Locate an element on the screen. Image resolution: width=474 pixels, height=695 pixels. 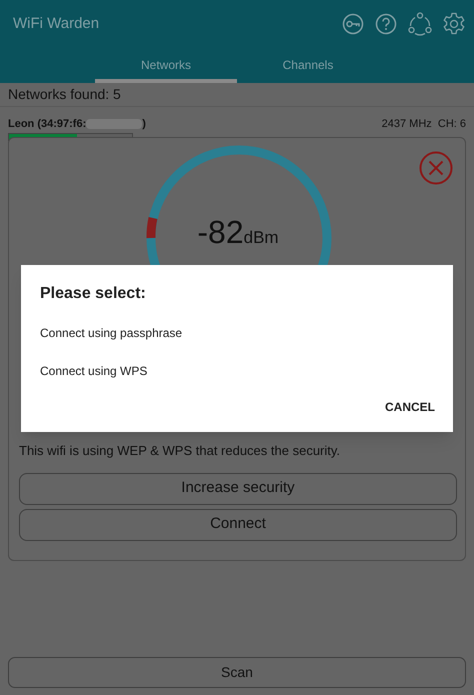
app-title: WiFi Warden is located at coordinates (56, 24).